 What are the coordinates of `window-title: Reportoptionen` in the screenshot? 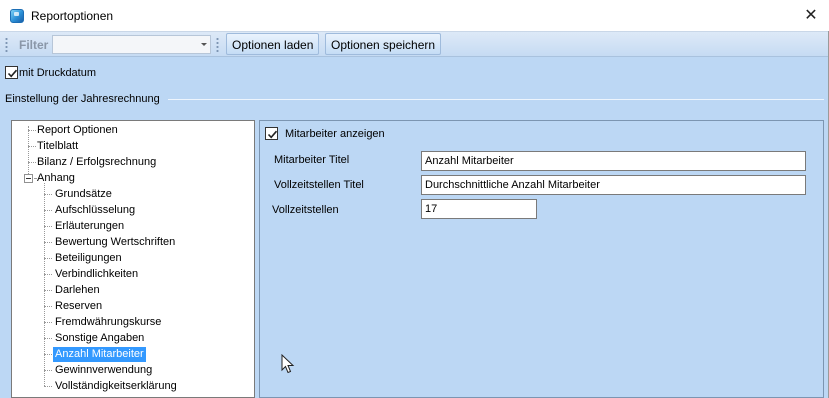 It's located at (72, 16).